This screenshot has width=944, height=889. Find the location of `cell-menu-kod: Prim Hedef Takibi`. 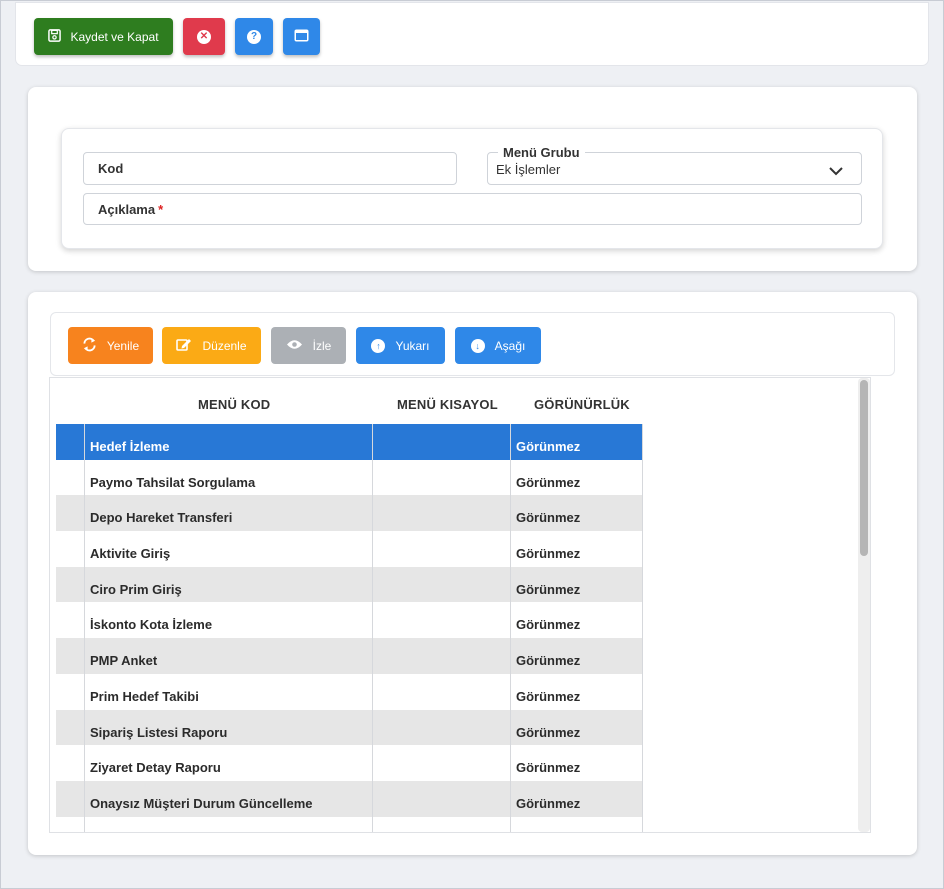

cell-menu-kod: Prim Hedef Takibi is located at coordinates (144, 696).